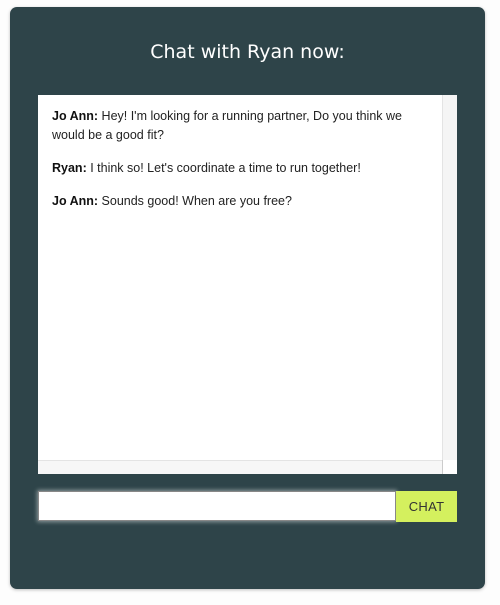 Image resolution: width=500 pixels, height=605 pixels. What do you see at coordinates (217, 506) in the screenshot?
I see `chat-message-input` at bounding box center [217, 506].